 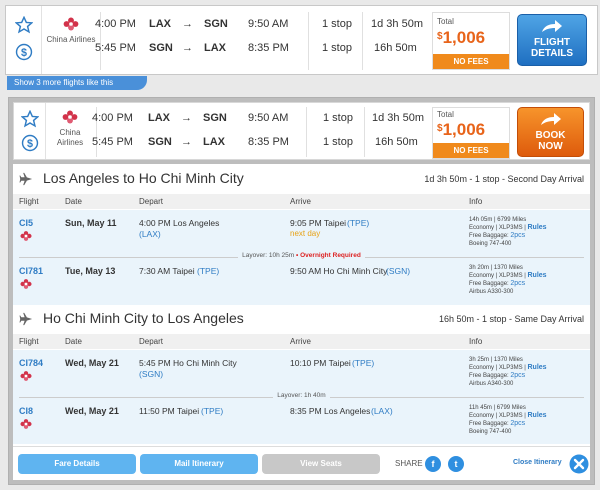 What do you see at coordinates (26, 411) in the screenshot?
I see `flight-code: CI8` at bounding box center [26, 411].